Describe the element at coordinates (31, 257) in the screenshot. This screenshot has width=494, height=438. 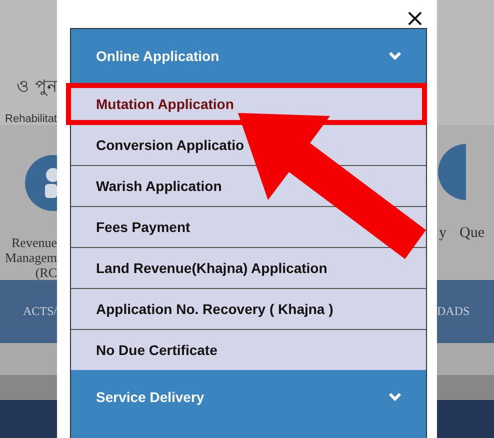
I see `tile-label: Managem` at that location.